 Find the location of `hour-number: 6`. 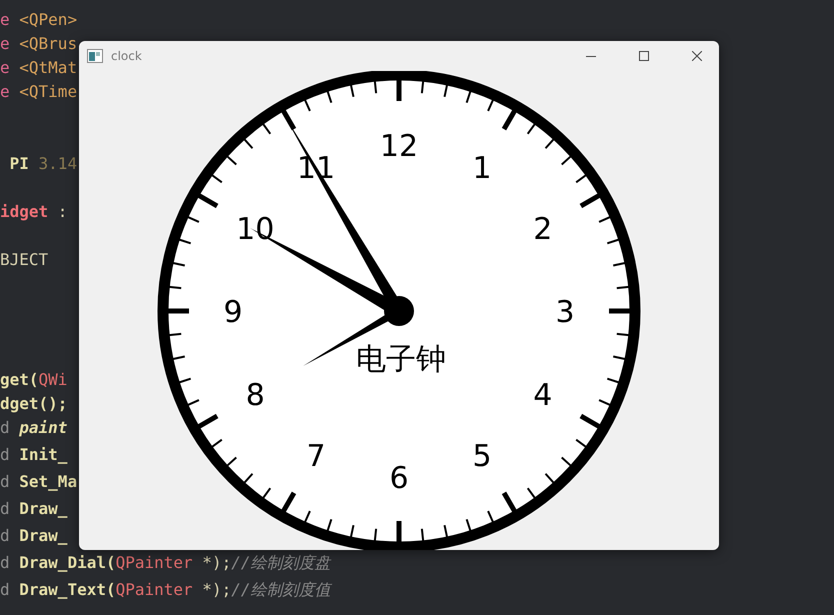

hour-number: 6 is located at coordinates (399, 478).